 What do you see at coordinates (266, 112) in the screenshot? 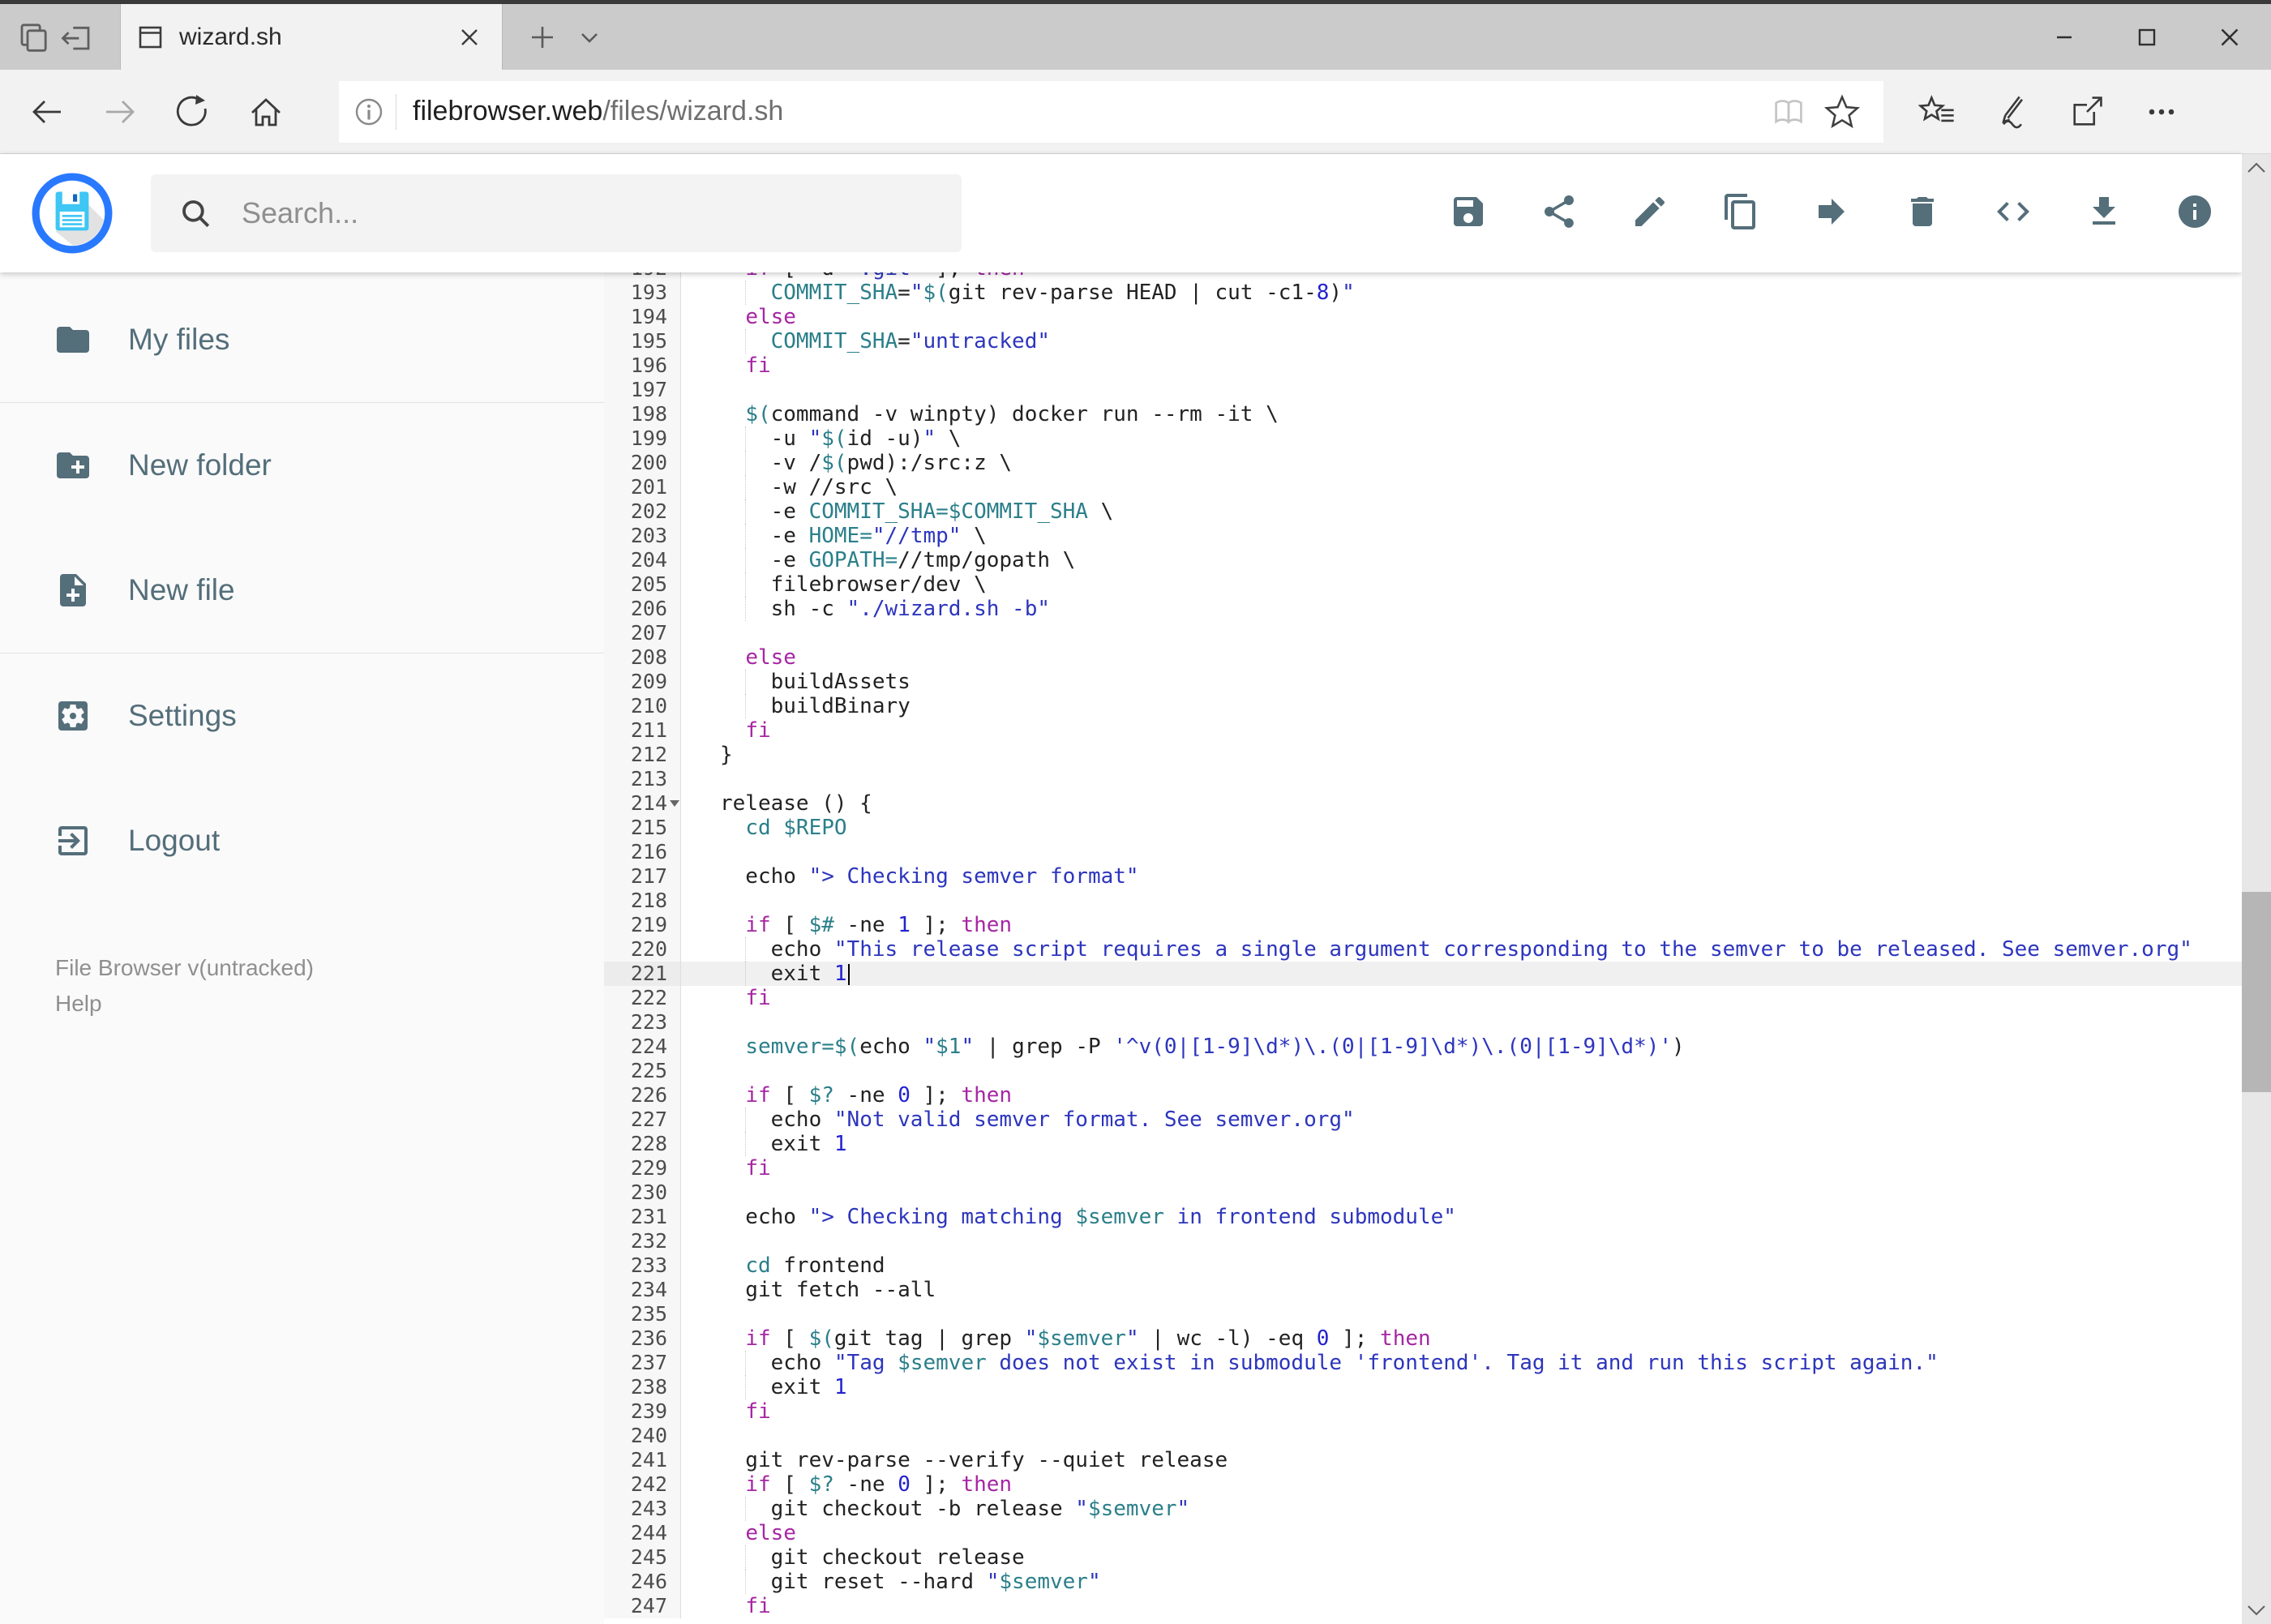
I see `home-button` at bounding box center [266, 112].